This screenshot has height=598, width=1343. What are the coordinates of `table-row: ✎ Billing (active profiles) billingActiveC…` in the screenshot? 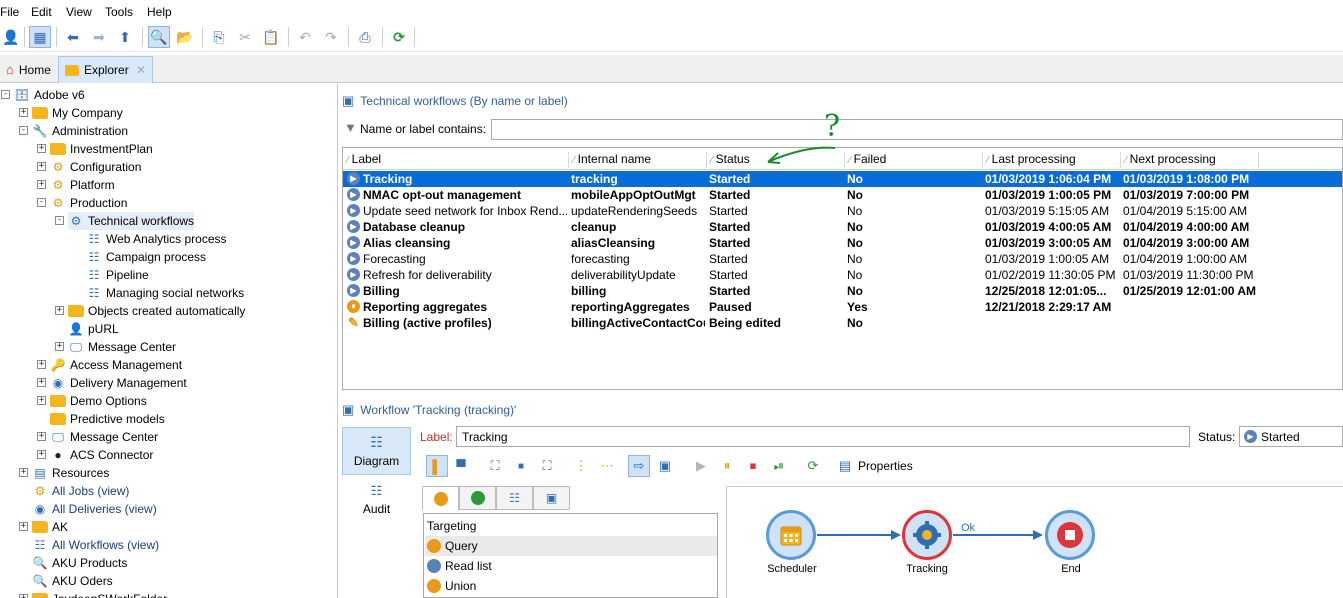 It's located at (842, 323).